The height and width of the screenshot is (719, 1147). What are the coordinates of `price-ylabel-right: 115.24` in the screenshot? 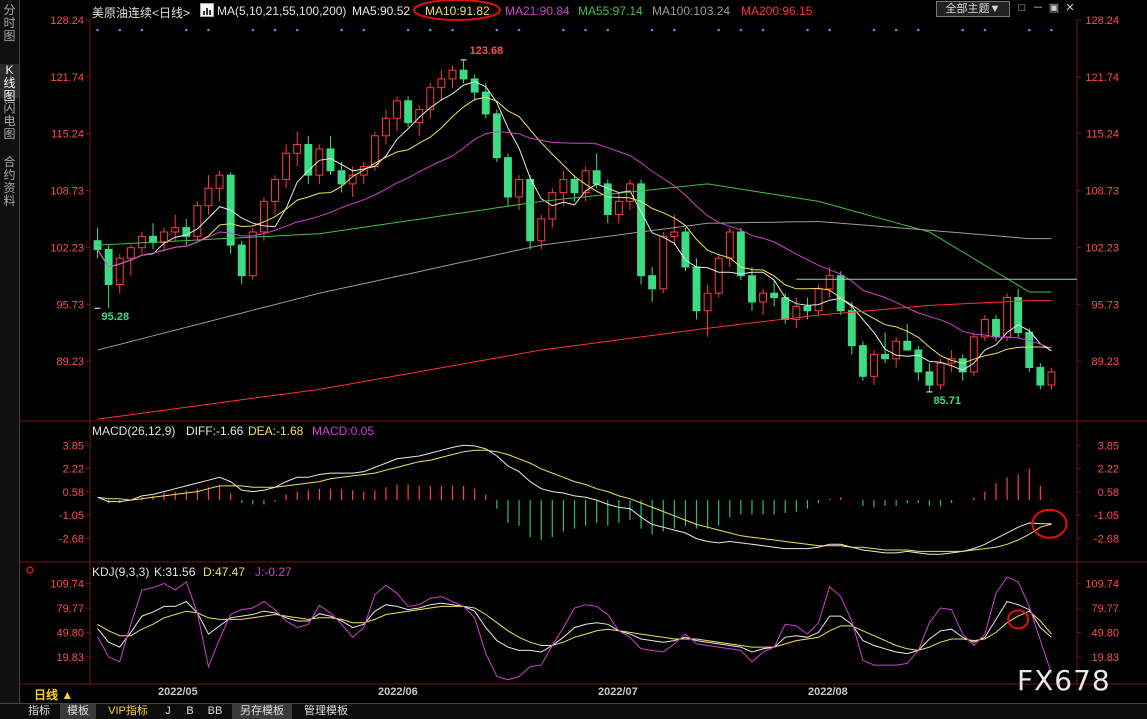 It's located at (1102, 135).